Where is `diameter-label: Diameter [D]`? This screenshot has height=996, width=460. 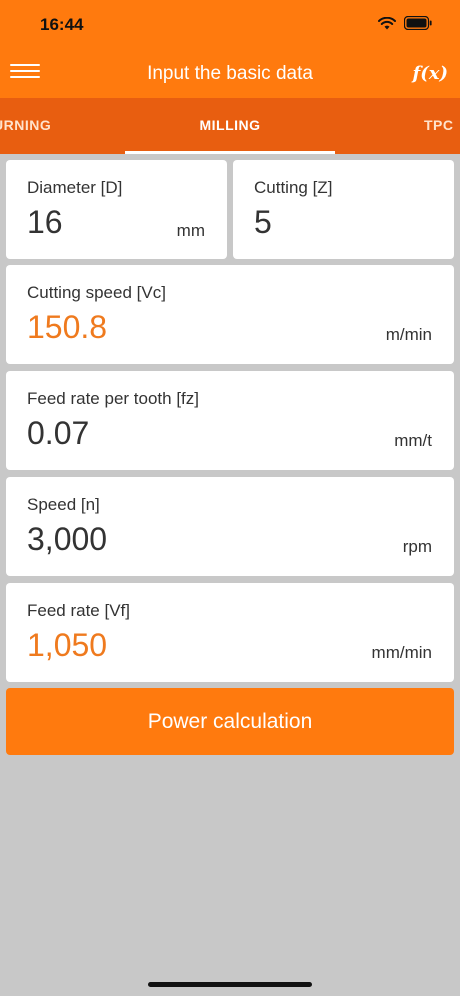
diameter-label: Diameter [D] is located at coordinates (75, 187).